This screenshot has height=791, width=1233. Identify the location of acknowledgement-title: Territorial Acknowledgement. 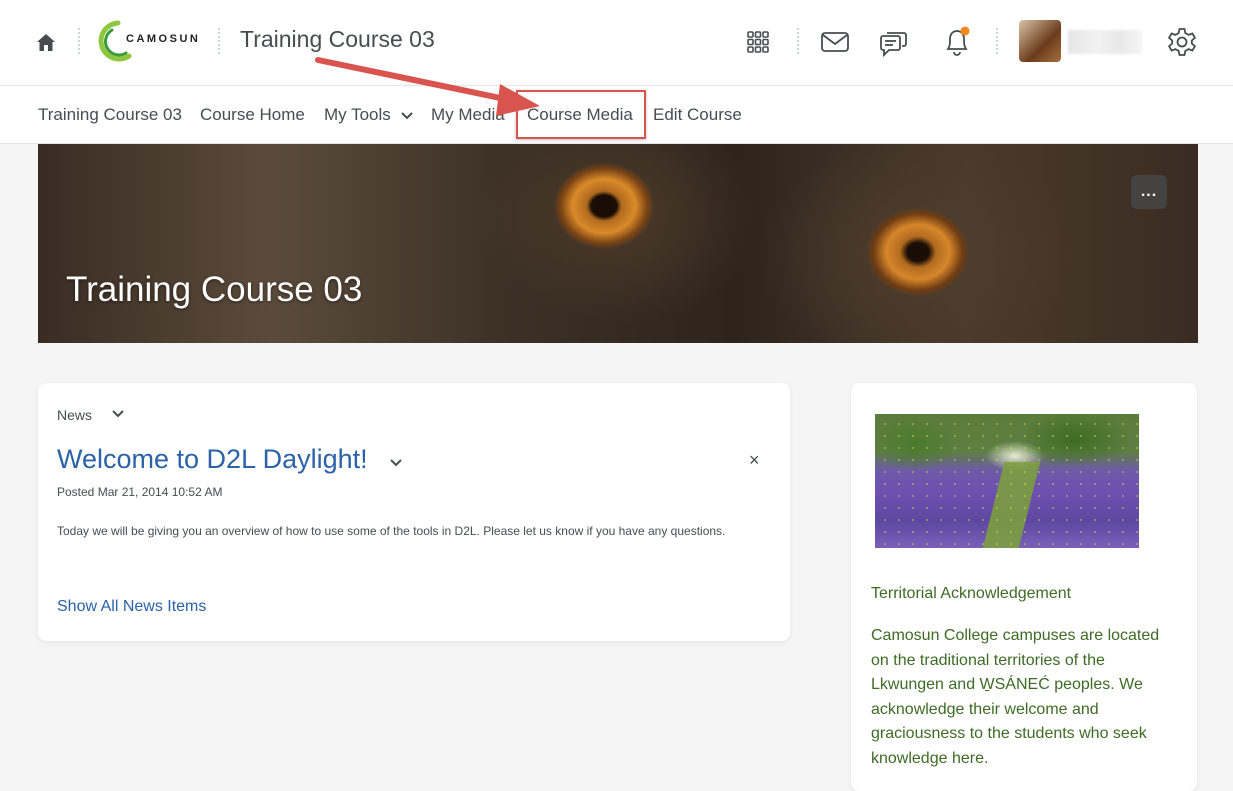
(971, 593).